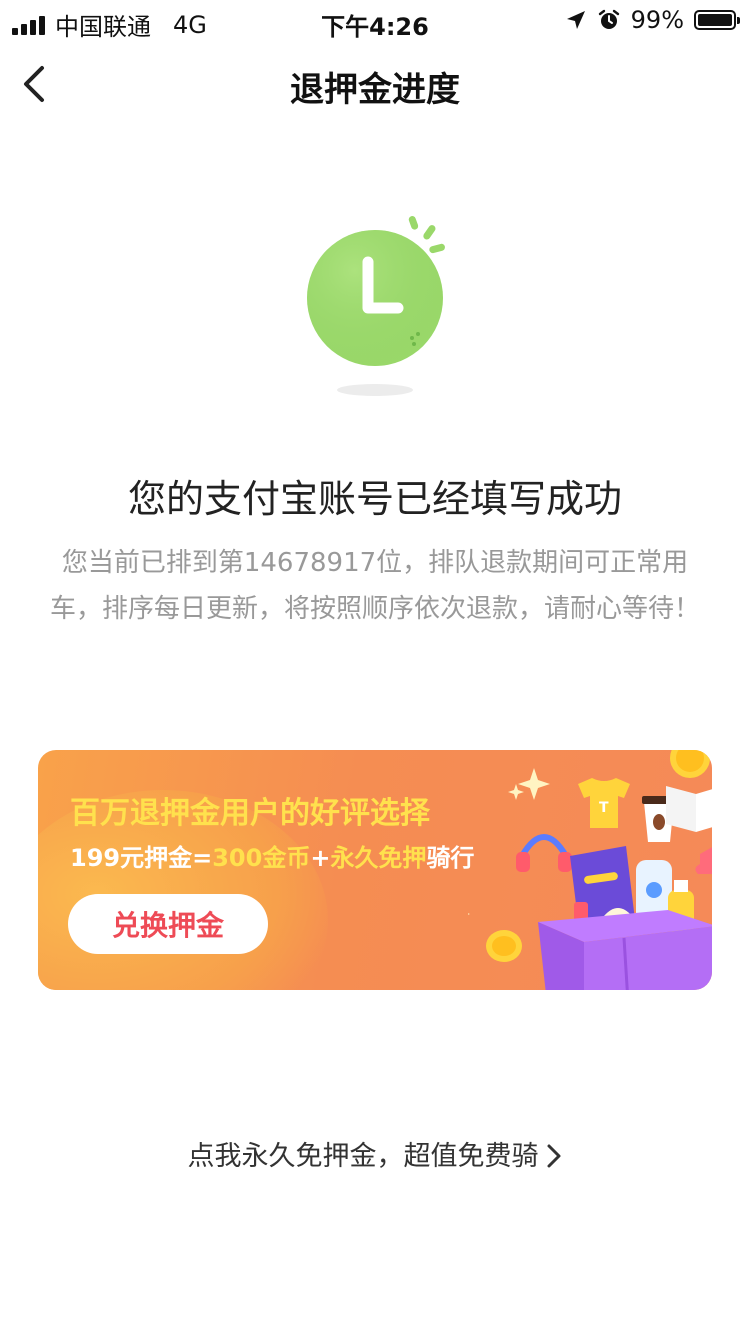 Image resolution: width=750 pixels, height=1334 pixels. Describe the element at coordinates (375, 20) in the screenshot. I see `status-bar: 中国联通 4G 下午4:26 99%` at that location.